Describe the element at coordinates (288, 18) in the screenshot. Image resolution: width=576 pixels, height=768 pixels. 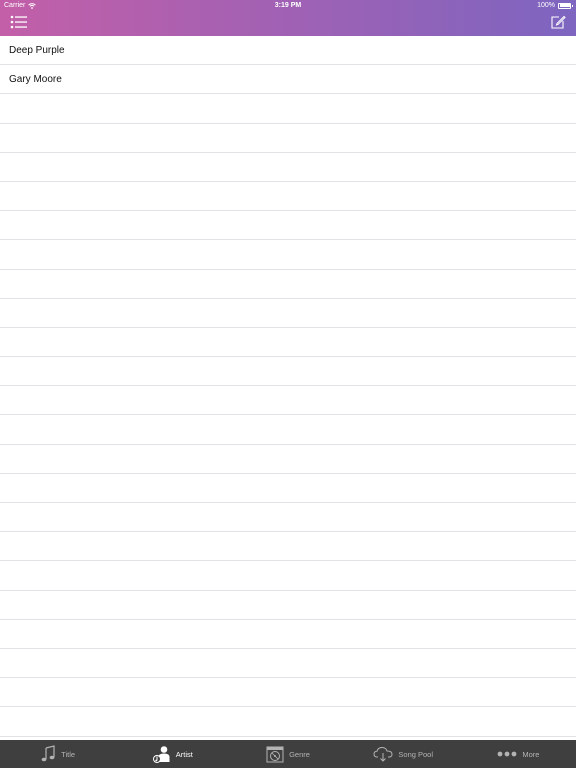
I see `header-bar: Carrier 3:19 PM 100%` at that location.